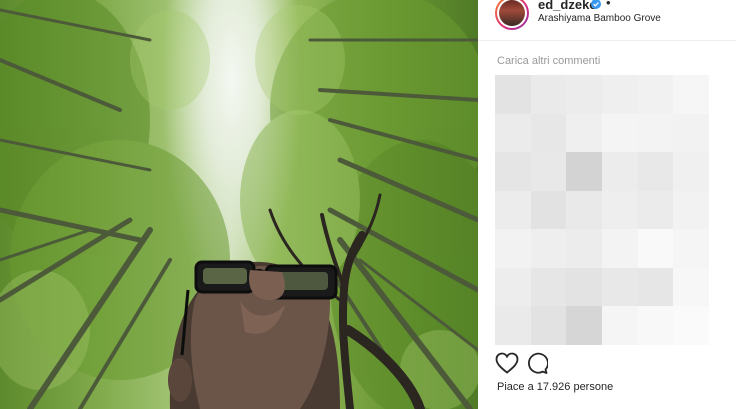 The height and width of the screenshot is (409, 736). Describe the element at coordinates (567, 6) in the screenshot. I see `username-link: ed_dzeko` at that location.